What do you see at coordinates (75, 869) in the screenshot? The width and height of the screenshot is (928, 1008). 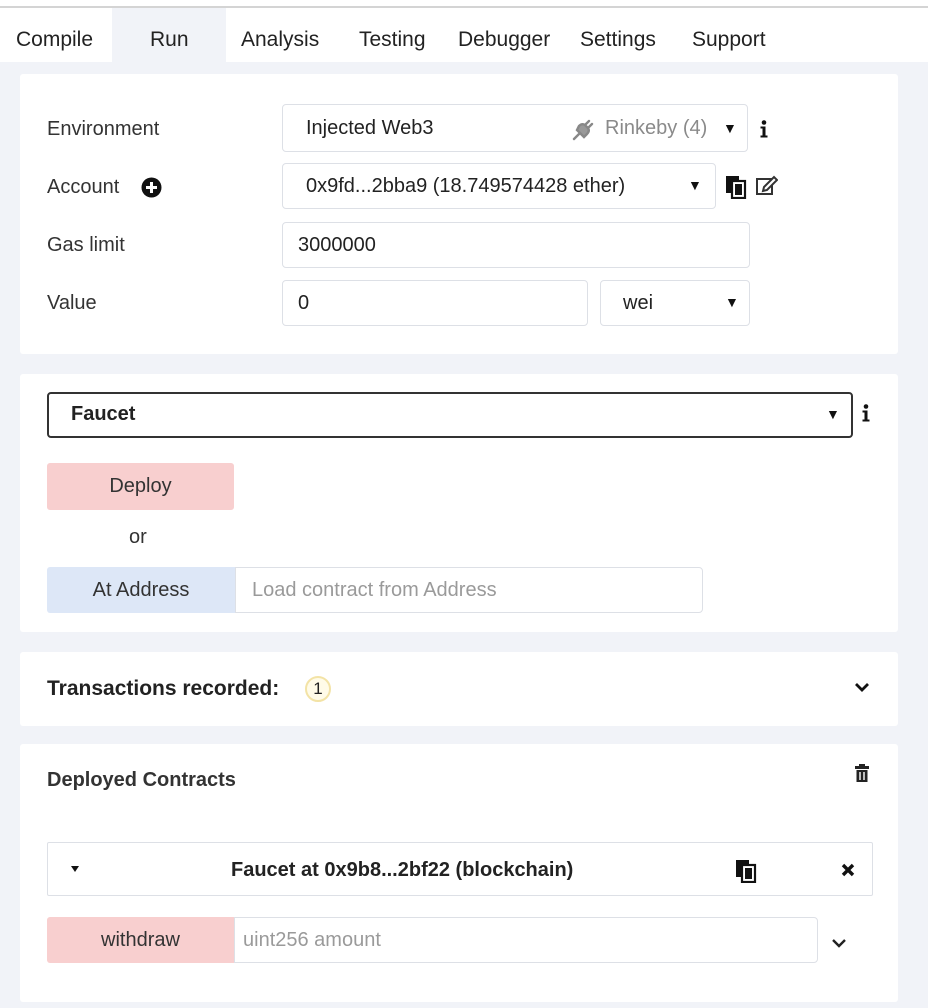 I see `caret-down-icon` at bounding box center [75, 869].